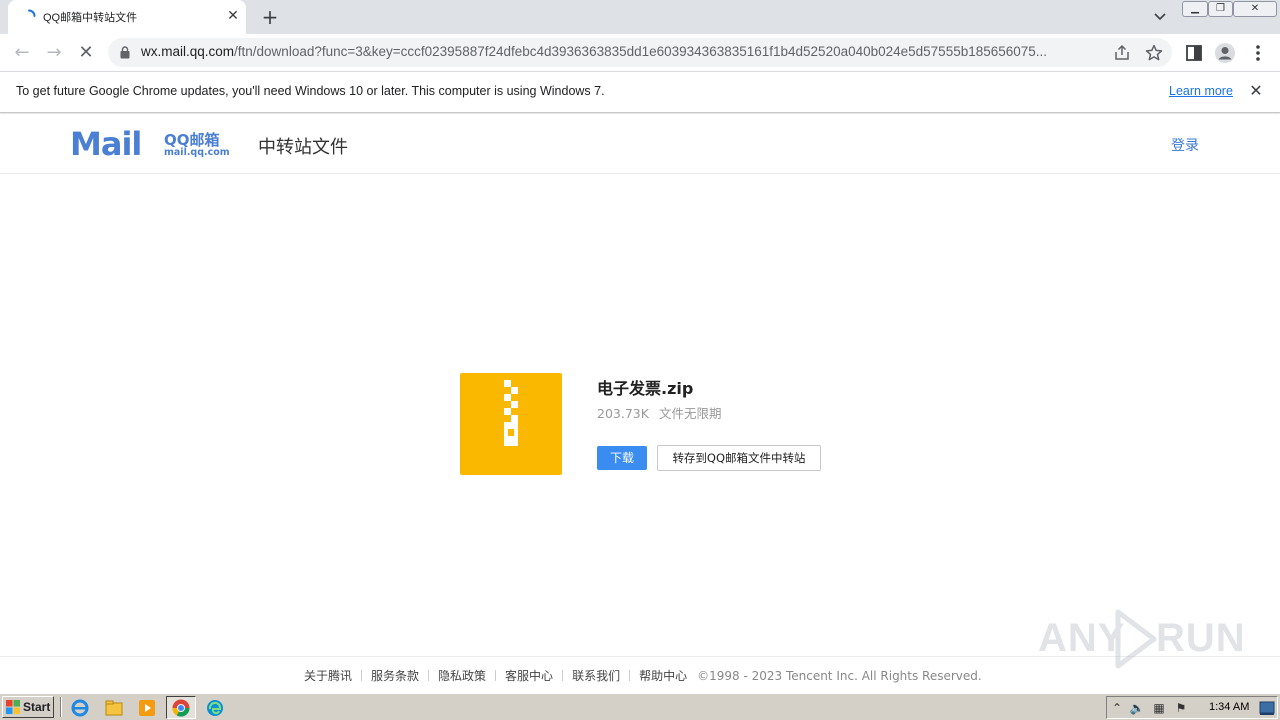 The image size is (1280, 720). I want to click on infobar-close-icon: ✕, so click(1256, 91).